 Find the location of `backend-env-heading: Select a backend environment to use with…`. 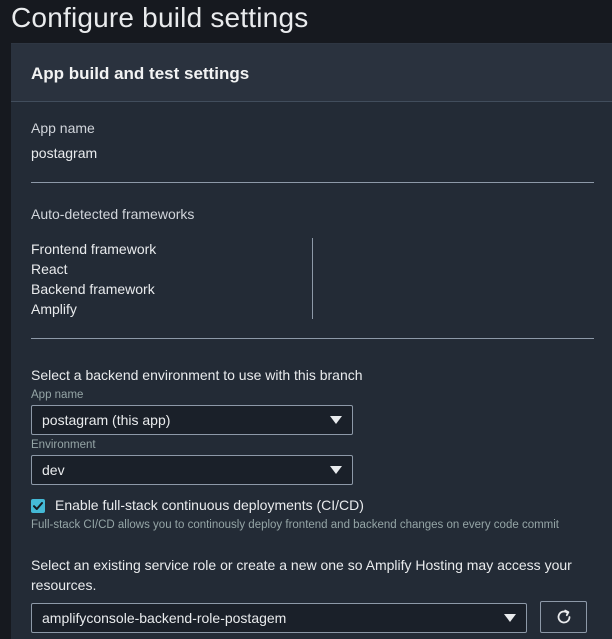

backend-env-heading: Select a backend environment to use with… is located at coordinates (197, 375).